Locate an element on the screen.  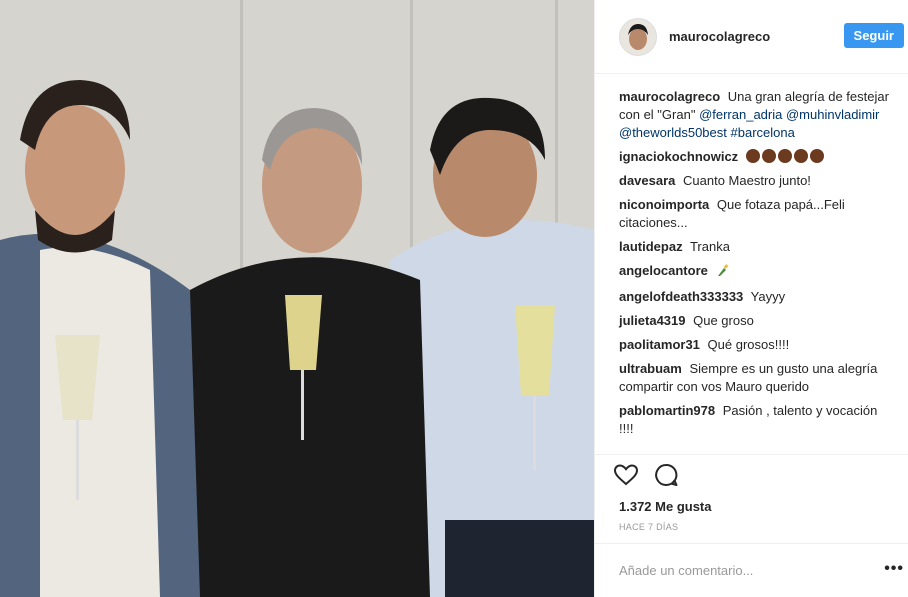
comment: paolitamor31 Qué grosos!!!! is located at coordinates (755, 345).